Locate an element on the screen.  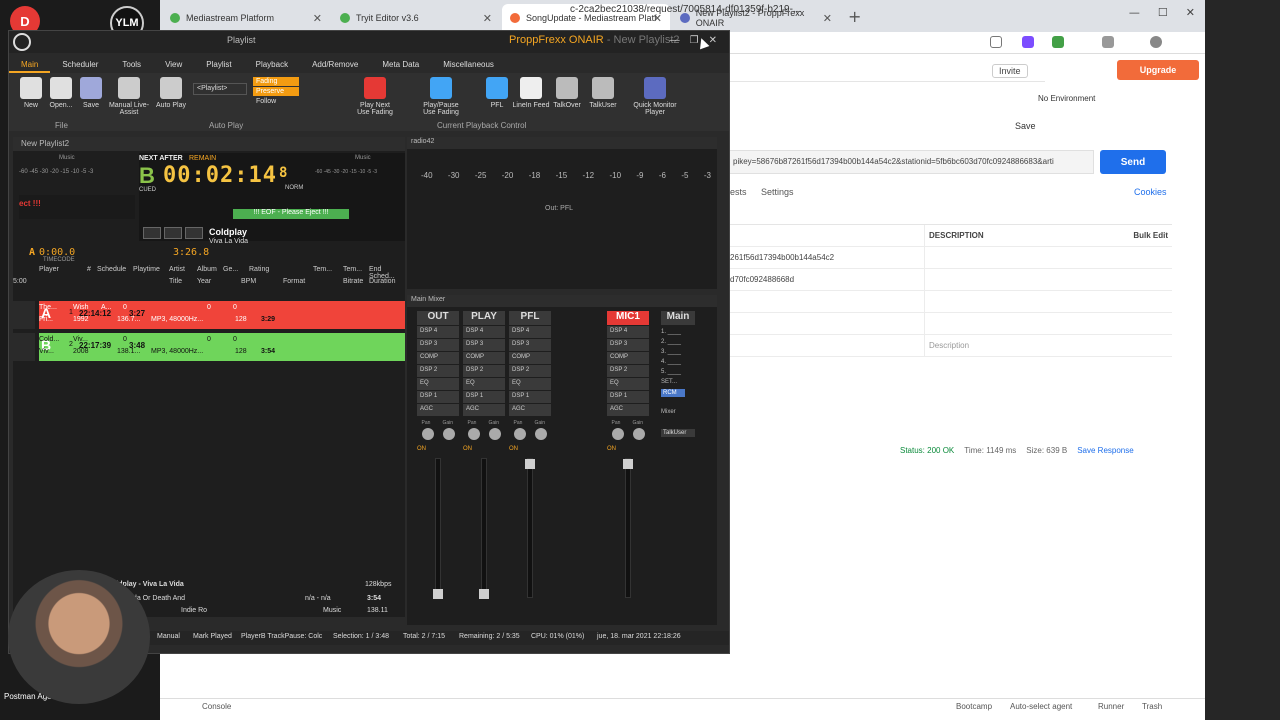
strip-name: PLAY is located at coordinates (484, 318).